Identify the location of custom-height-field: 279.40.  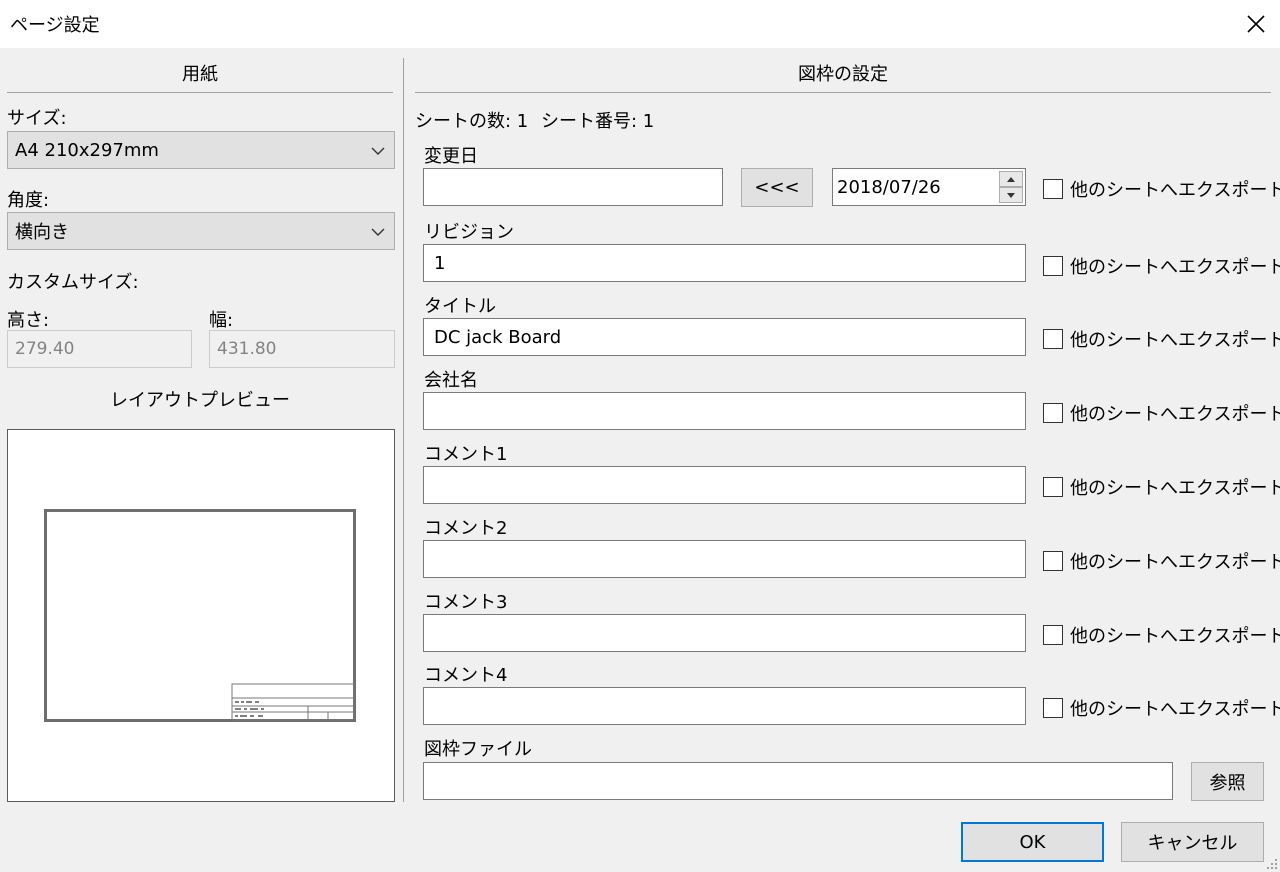
(99, 349).